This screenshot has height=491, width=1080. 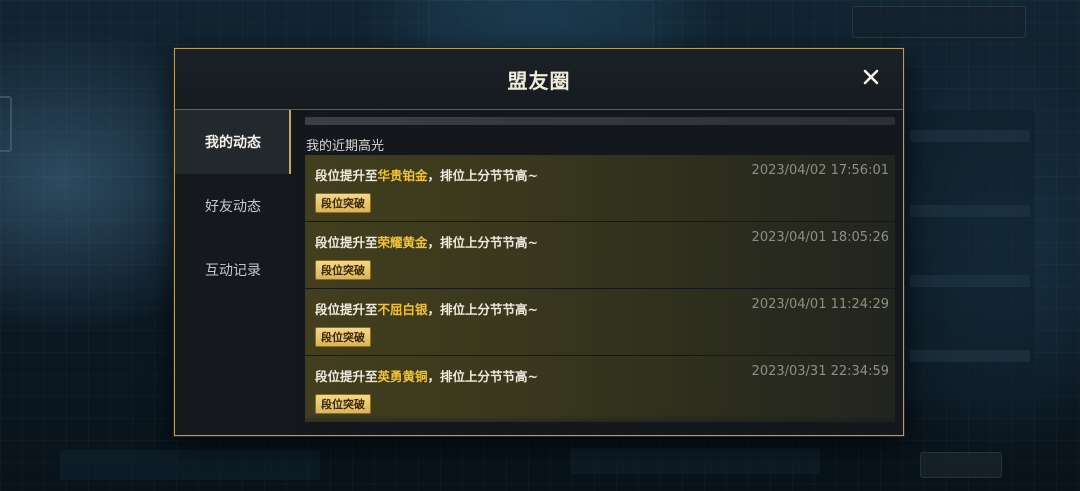 I want to click on tab-label: 互动记录, so click(x=233, y=271).